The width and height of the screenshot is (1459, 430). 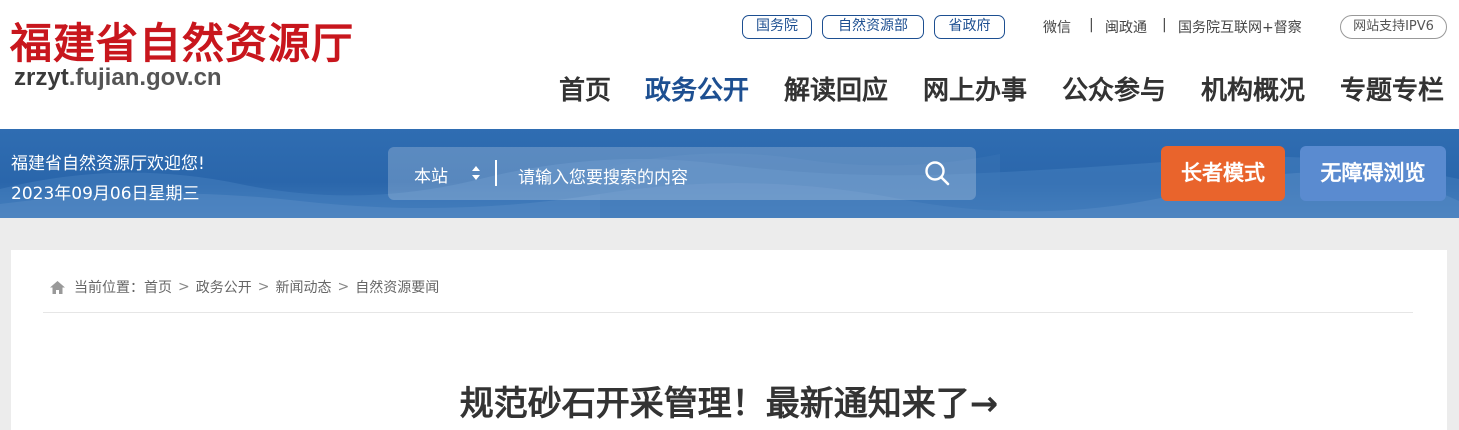 What do you see at coordinates (1253, 88) in the screenshot?
I see `nav-organization: 机构概况` at bounding box center [1253, 88].